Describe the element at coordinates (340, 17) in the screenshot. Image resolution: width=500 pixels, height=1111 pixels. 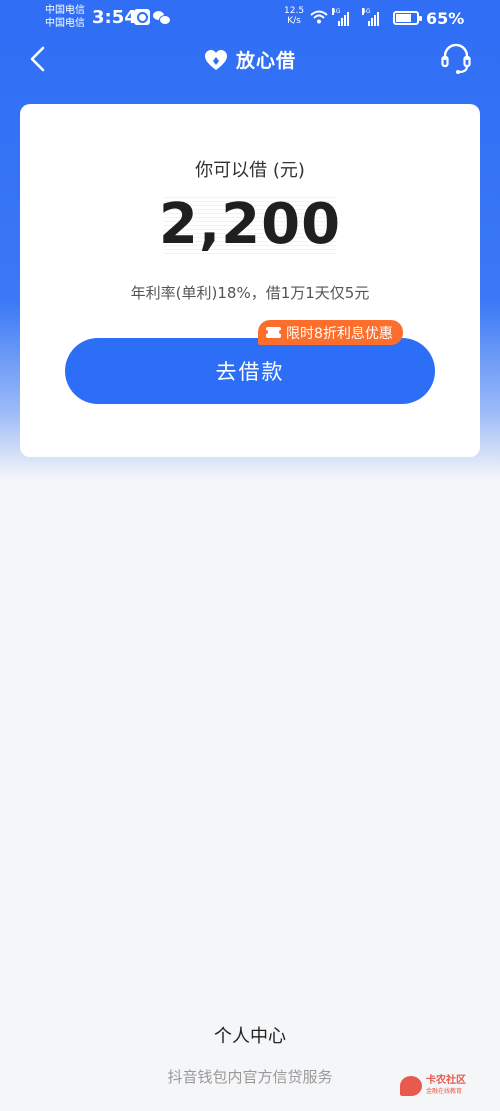
I see `signal-icon-1: 4G` at that location.